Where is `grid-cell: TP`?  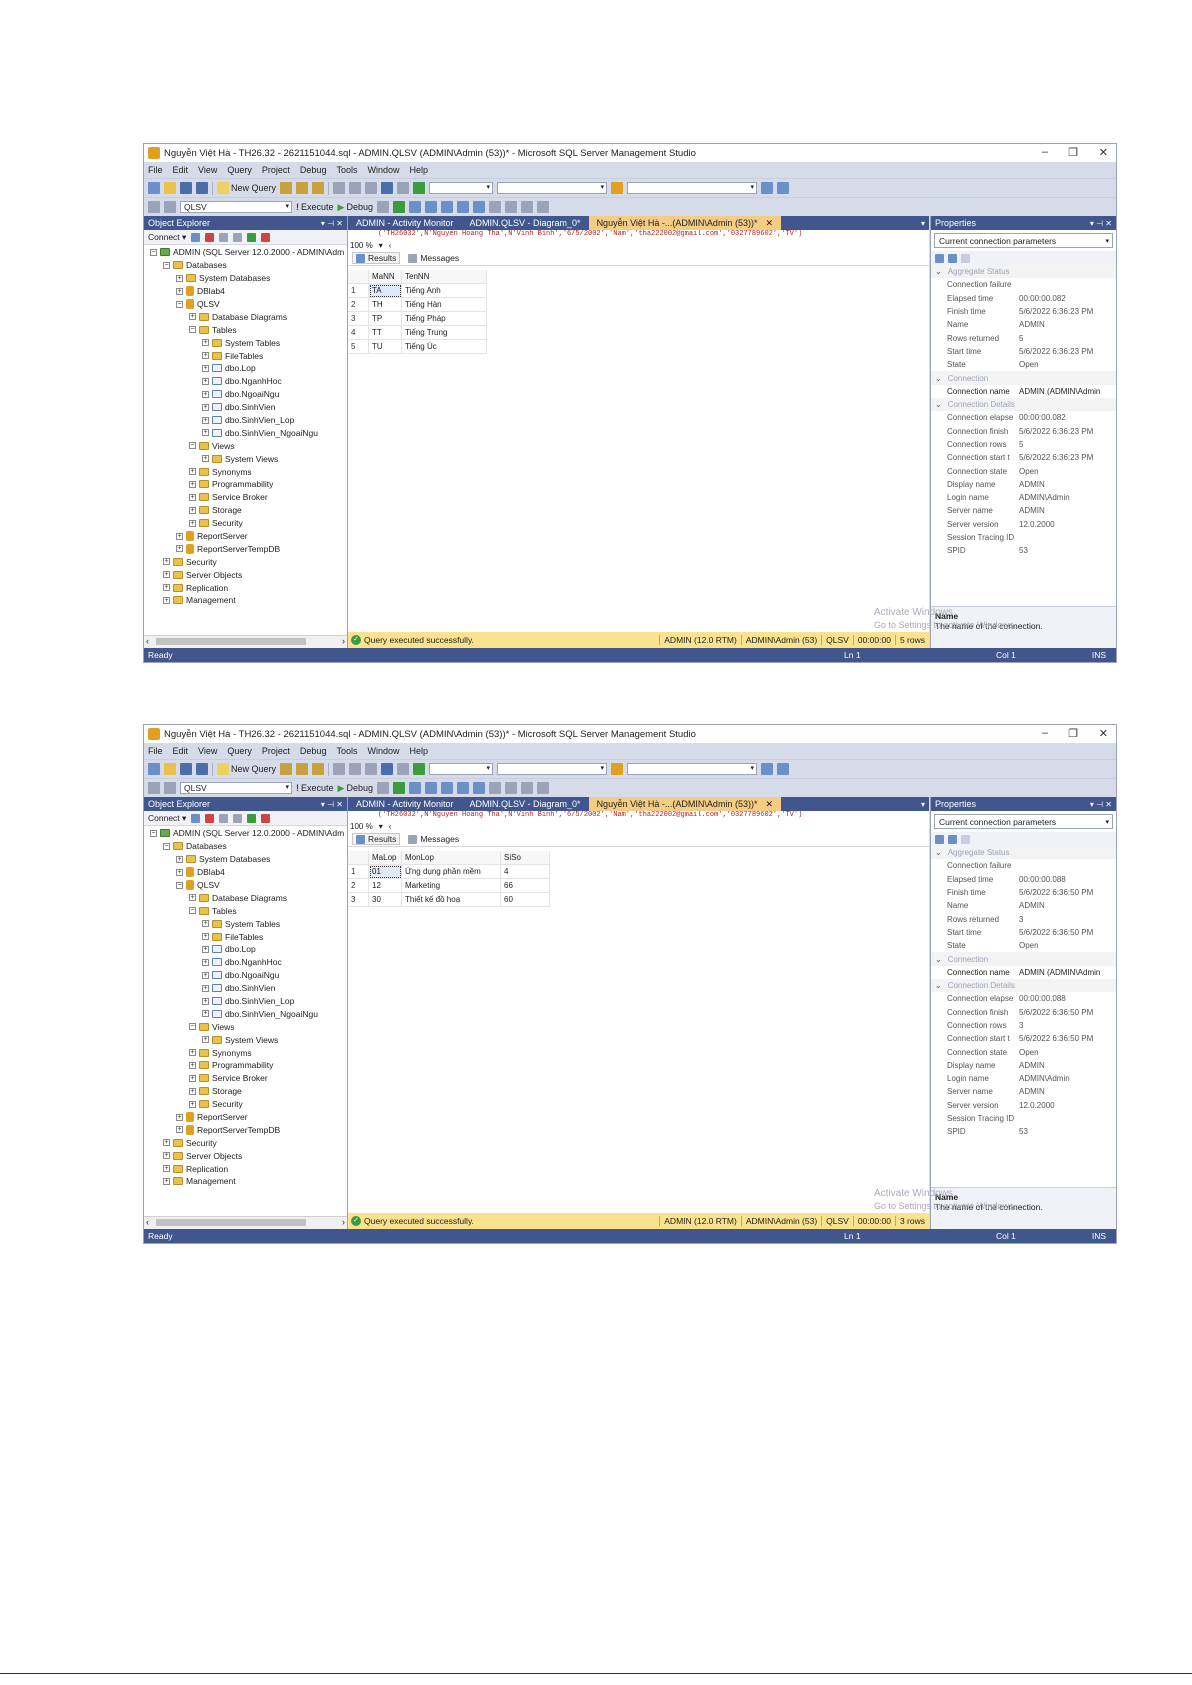
grid-cell: TP is located at coordinates (385, 318).